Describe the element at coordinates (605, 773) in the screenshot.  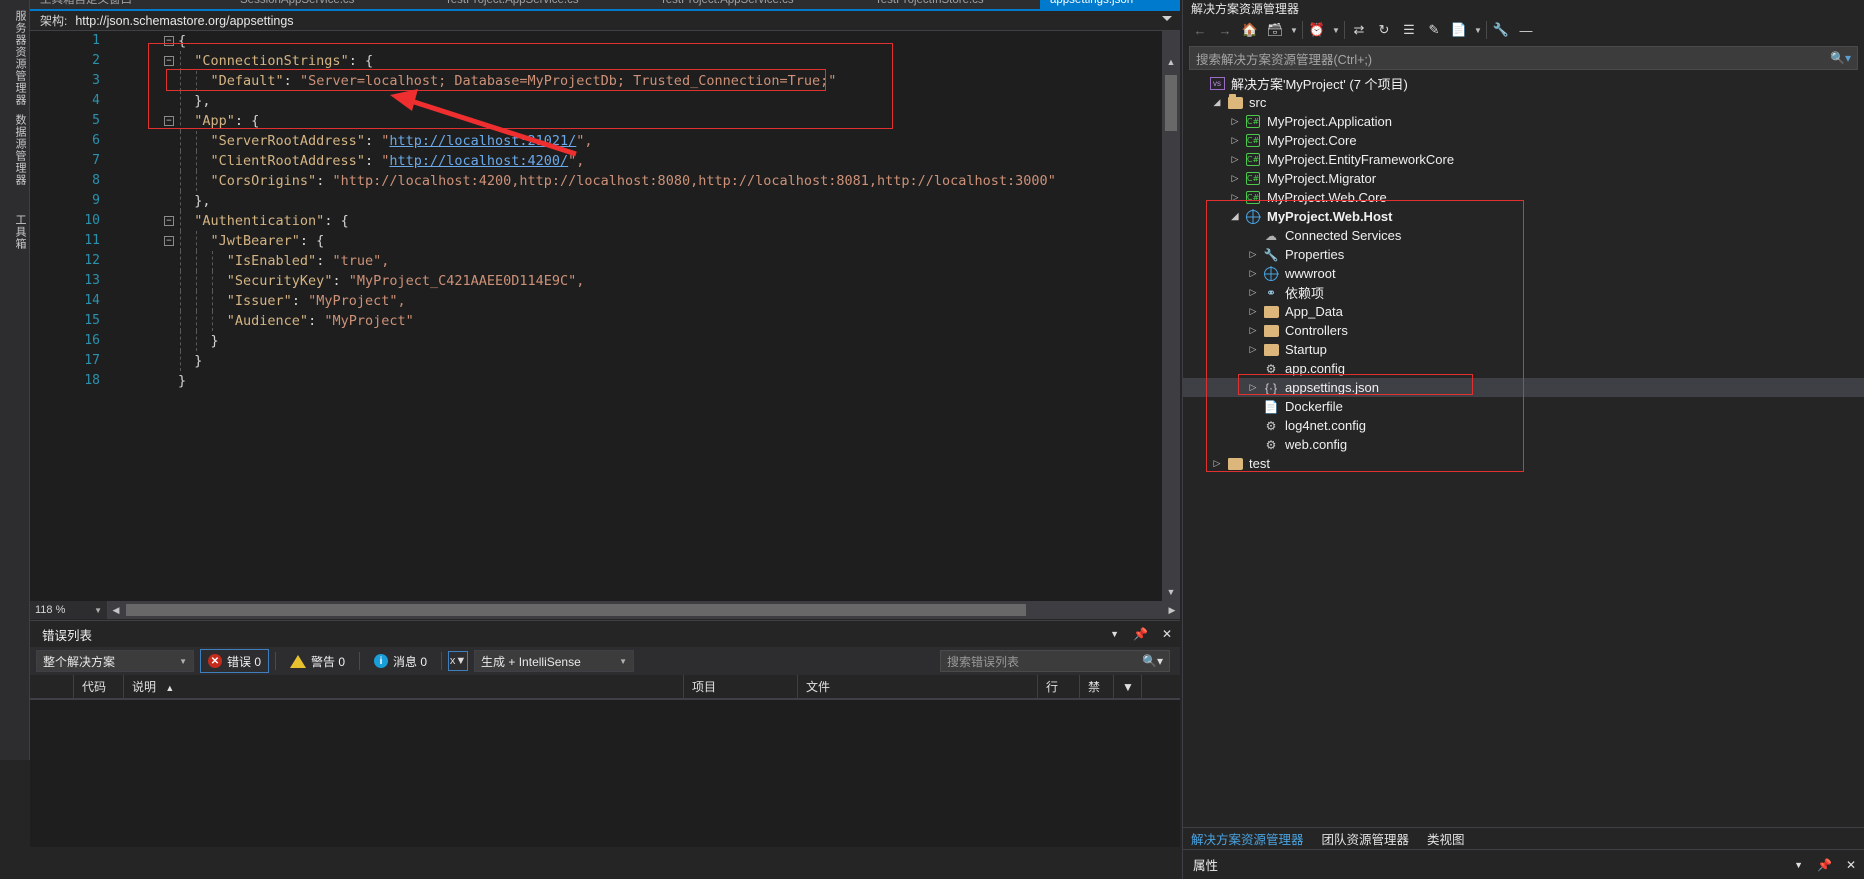
I see `error-list-rows` at that location.